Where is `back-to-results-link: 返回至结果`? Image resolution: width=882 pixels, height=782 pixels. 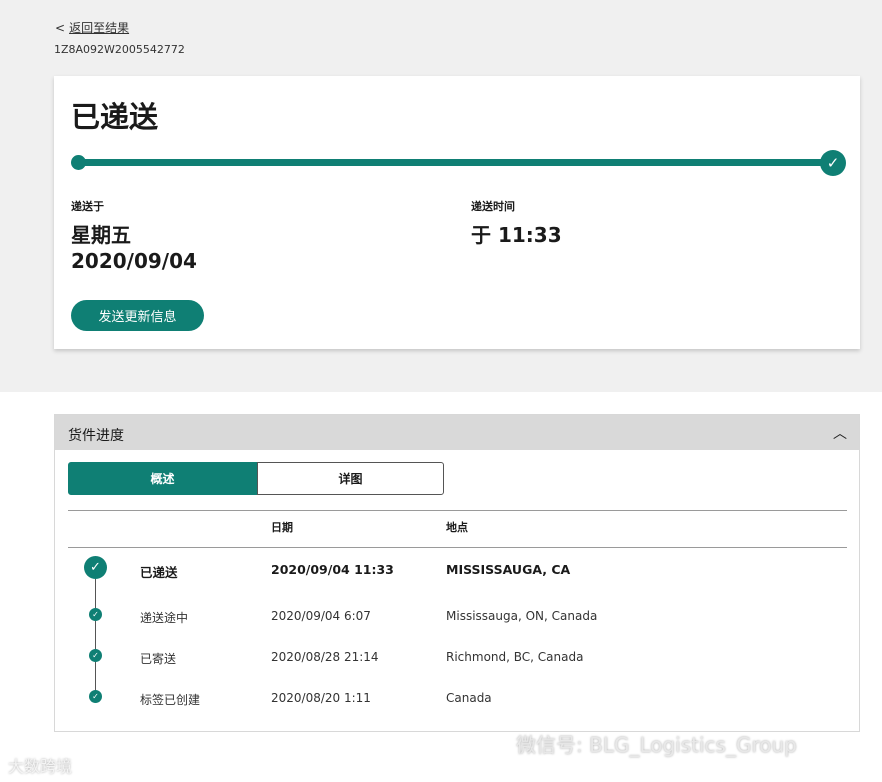
back-to-results-link: 返回至结果 is located at coordinates (99, 28).